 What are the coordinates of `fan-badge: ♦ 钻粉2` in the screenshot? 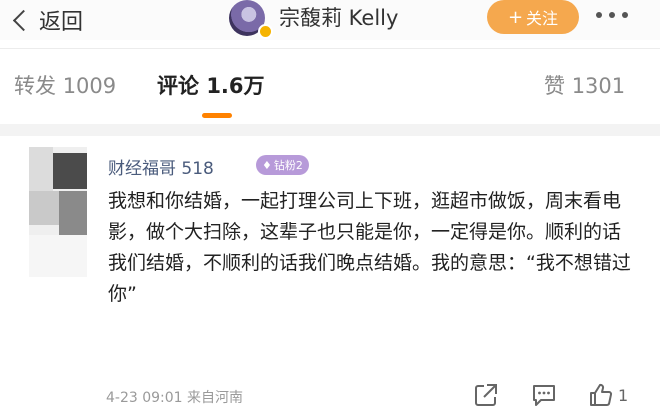 It's located at (282, 165).